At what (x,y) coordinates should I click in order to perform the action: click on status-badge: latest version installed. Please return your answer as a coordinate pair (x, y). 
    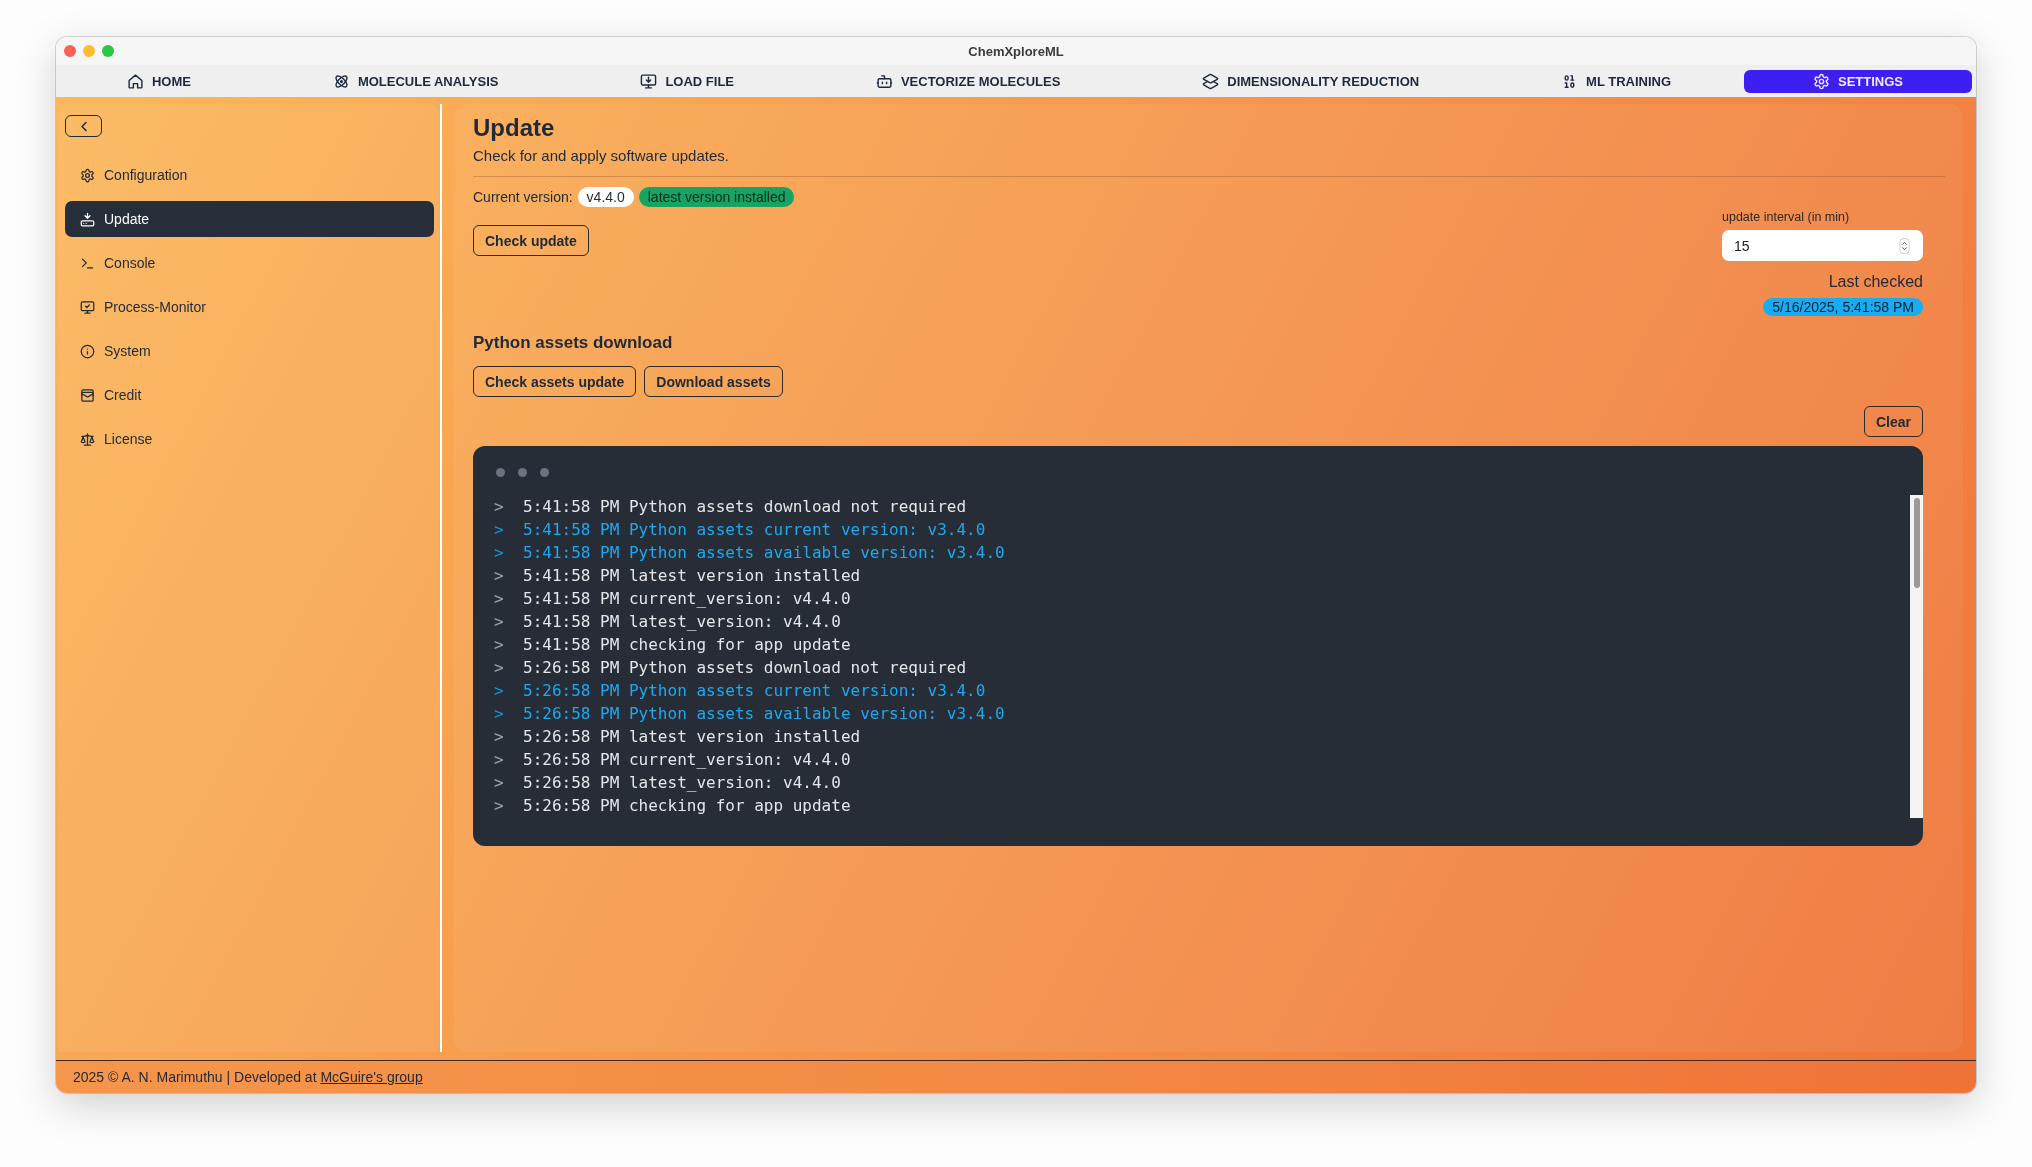
    Looking at the image, I should click on (716, 197).